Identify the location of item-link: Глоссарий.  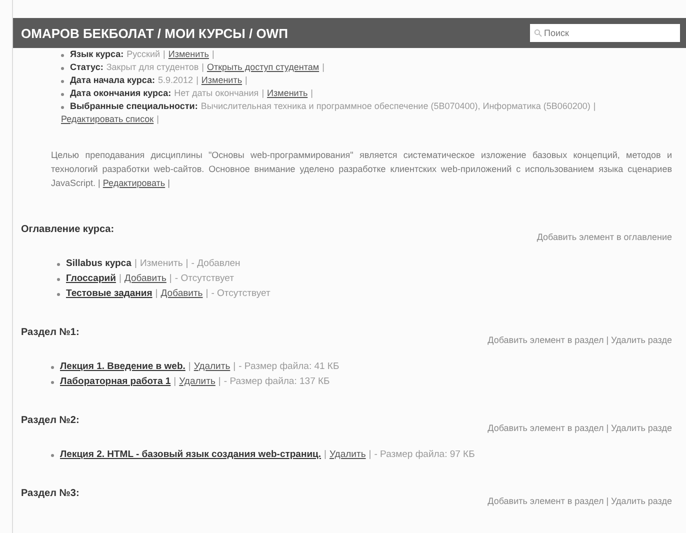
(91, 278).